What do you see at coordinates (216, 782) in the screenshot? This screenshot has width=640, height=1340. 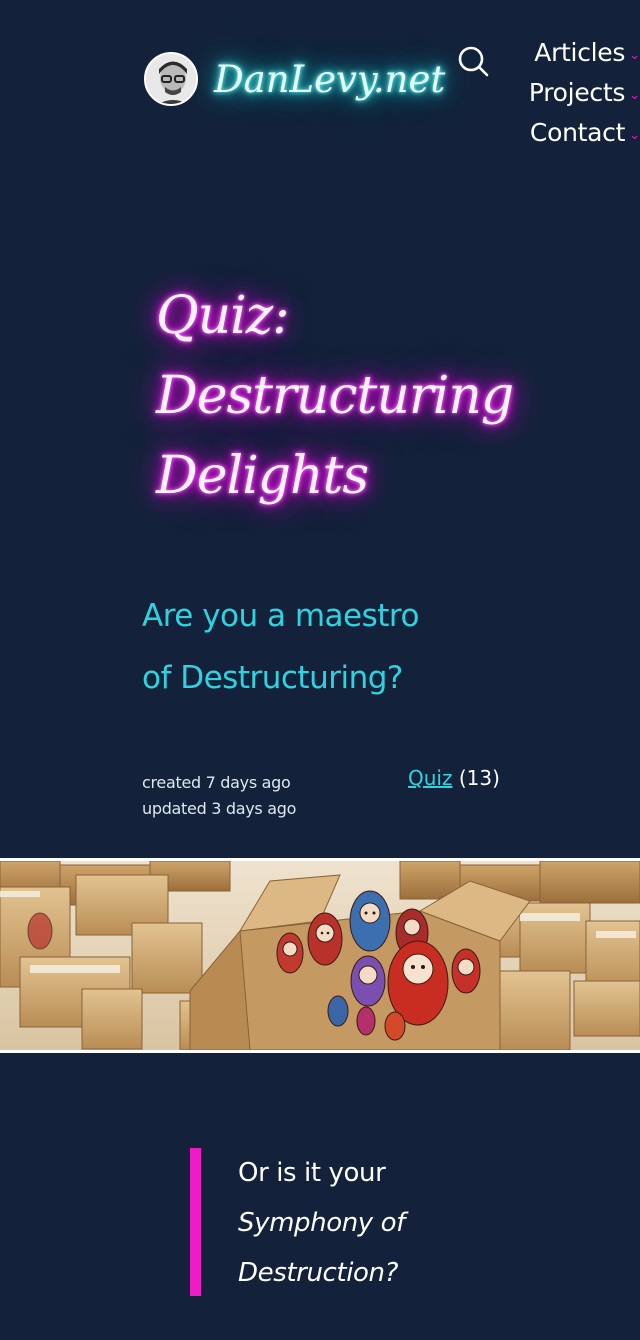 I see `created-date: created 7 days ago` at bounding box center [216, 782].